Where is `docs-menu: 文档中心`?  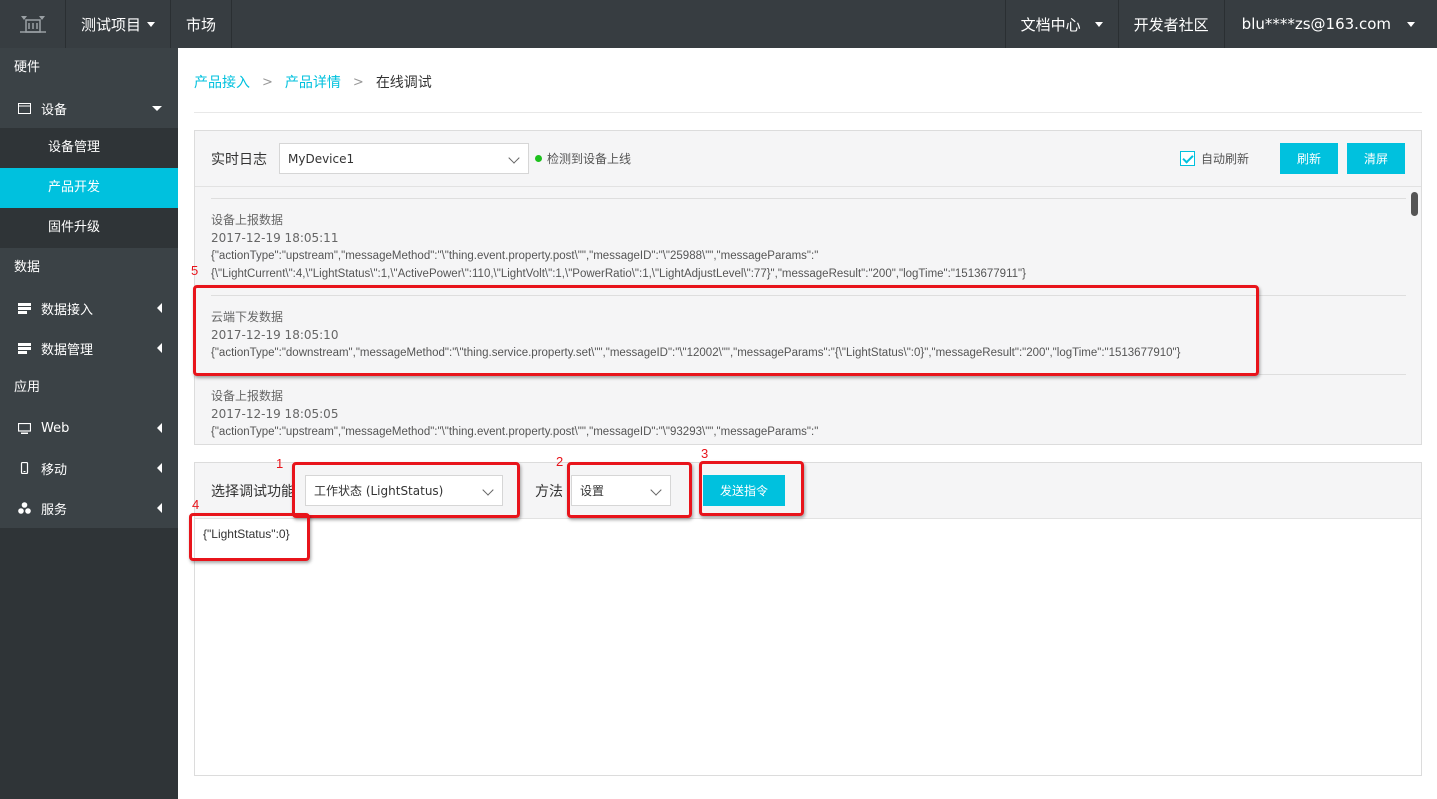 docs-menu: 文档中心 is located at coordinates (1061, 24).